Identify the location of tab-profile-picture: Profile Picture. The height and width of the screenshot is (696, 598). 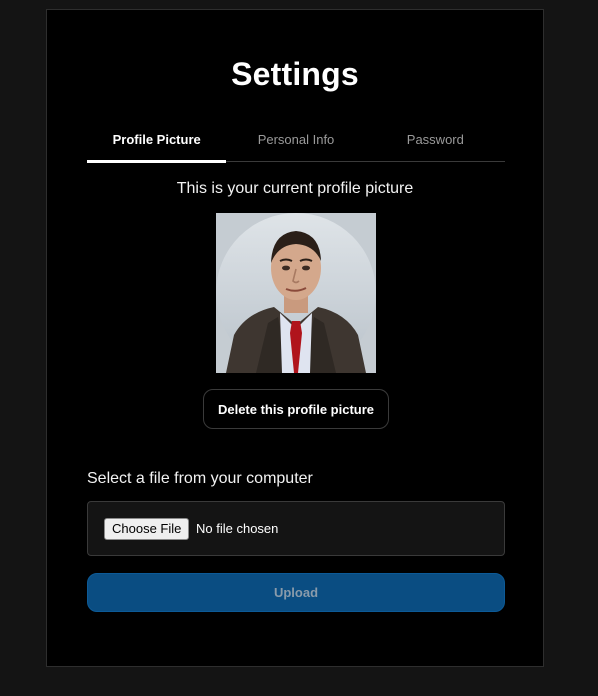
(157, 140).